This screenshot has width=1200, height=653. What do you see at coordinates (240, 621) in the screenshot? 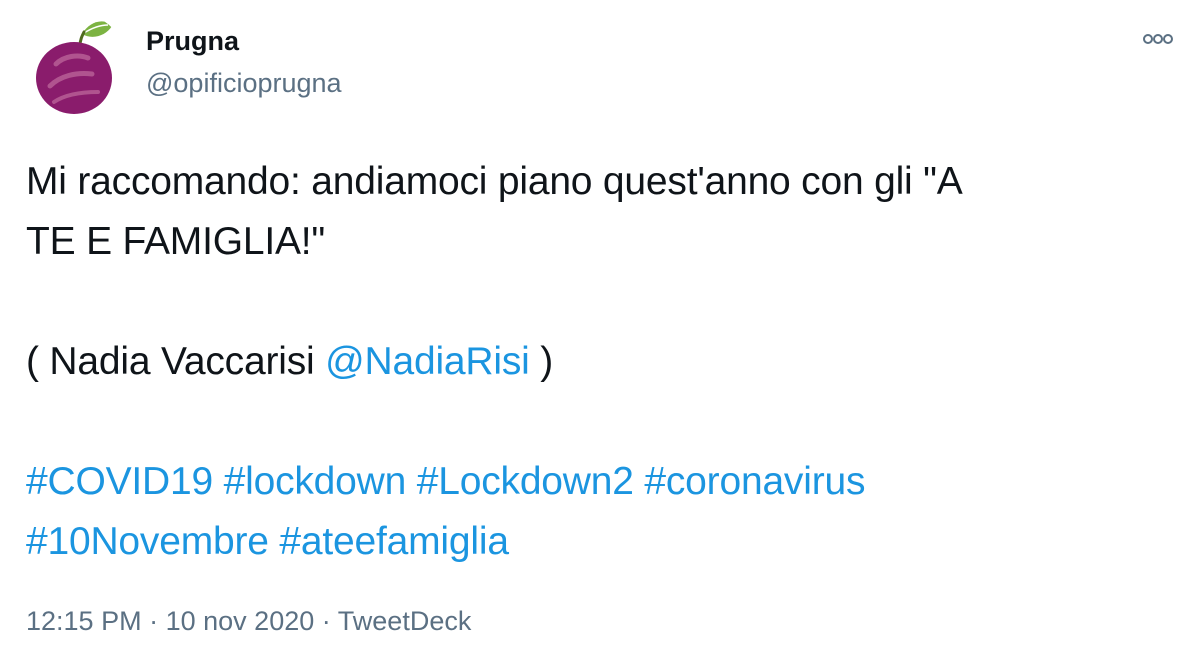
I see `tweet-timestamp-date: 10 nov 2020` at bounding box center [240, 621].